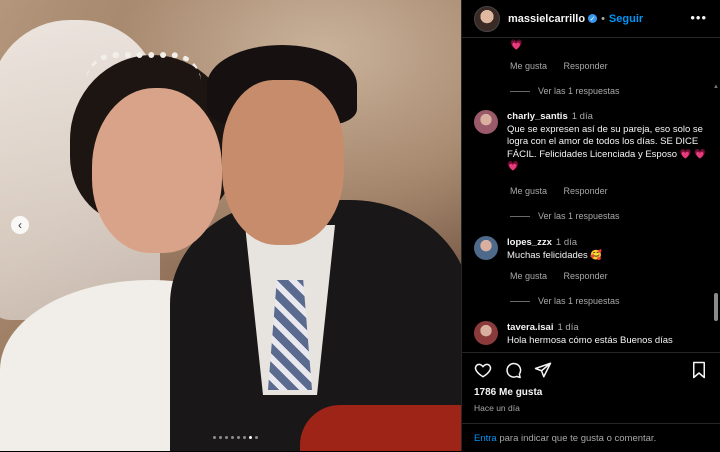 This screenshot has height=452, width=720. Describe the element at coordinates (497, 408) in the screenshot. I see `post-timestamp: Hace un día` at that location.